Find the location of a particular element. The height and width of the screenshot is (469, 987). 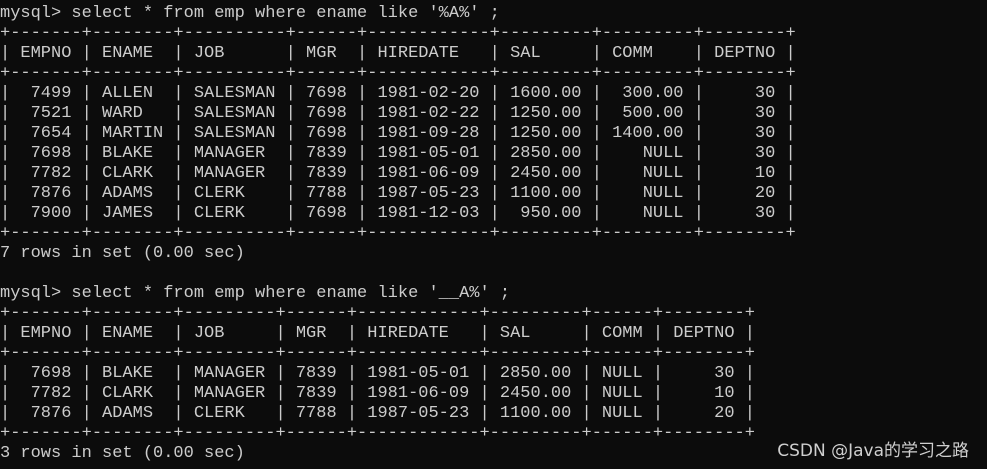

csdn-watermark: CSDN @Java的学习之路 is located at coordinates (873, 451).